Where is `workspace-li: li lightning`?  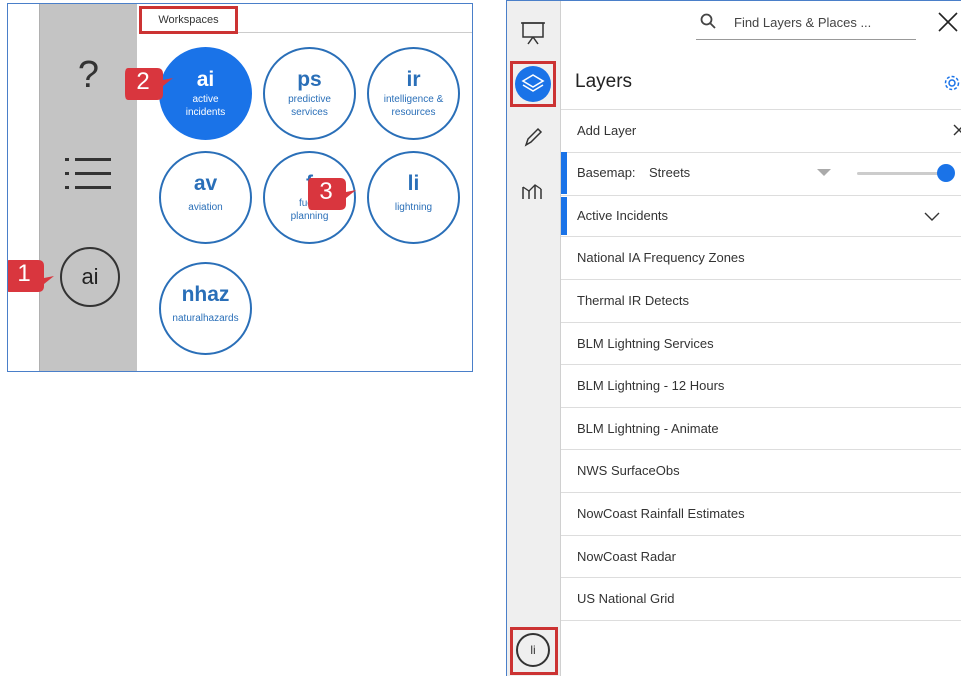 workspace-li: li lightning is located at coordinates (413, 197).